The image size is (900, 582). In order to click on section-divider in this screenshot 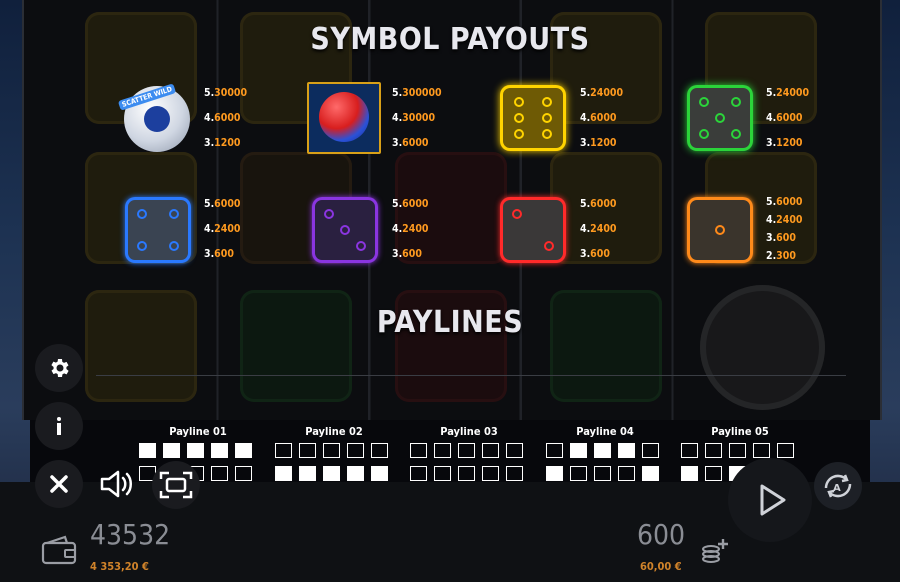, I will do `click(471, 375)`.